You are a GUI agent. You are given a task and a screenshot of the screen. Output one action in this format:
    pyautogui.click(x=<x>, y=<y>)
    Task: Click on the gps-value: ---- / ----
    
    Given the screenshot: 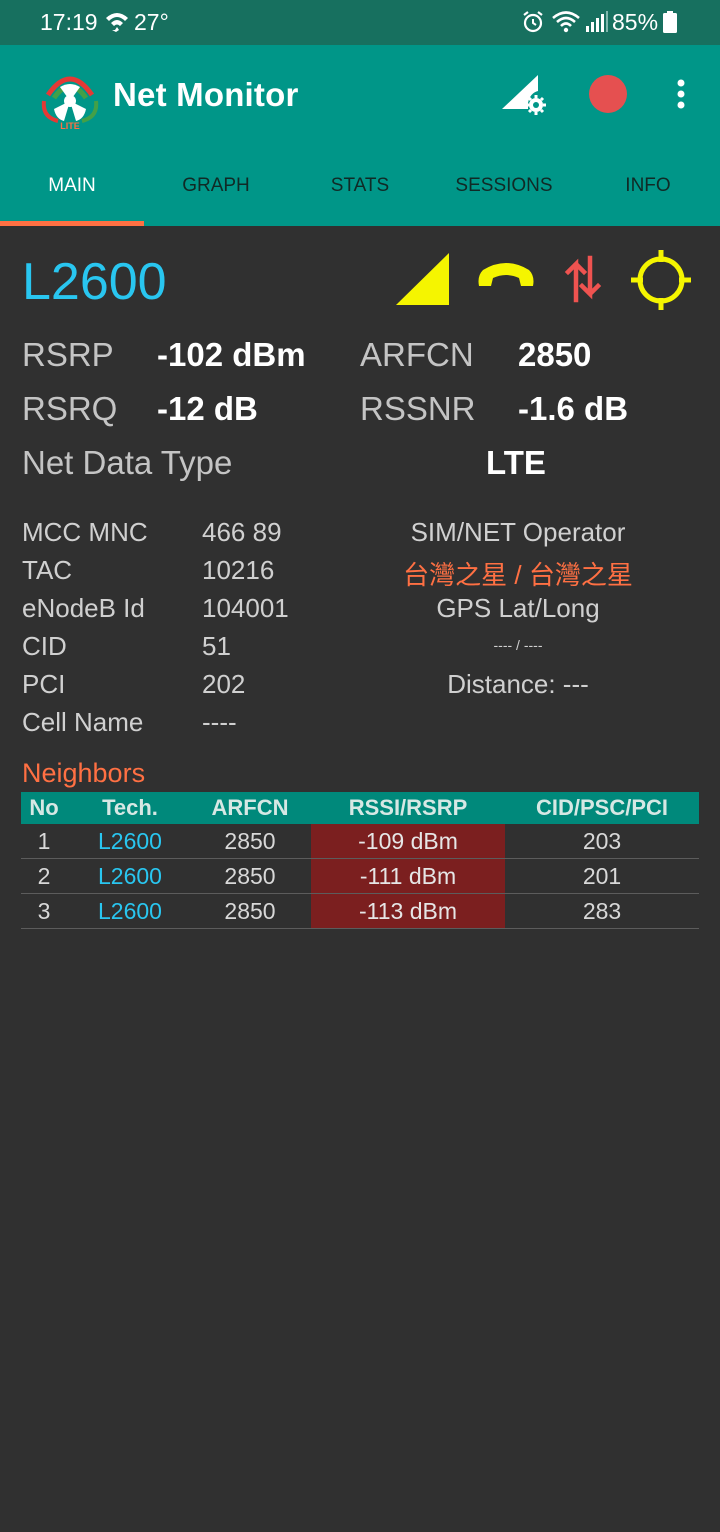 What is the action you would take?
    pyautogui.click(x=518, y=645)
    